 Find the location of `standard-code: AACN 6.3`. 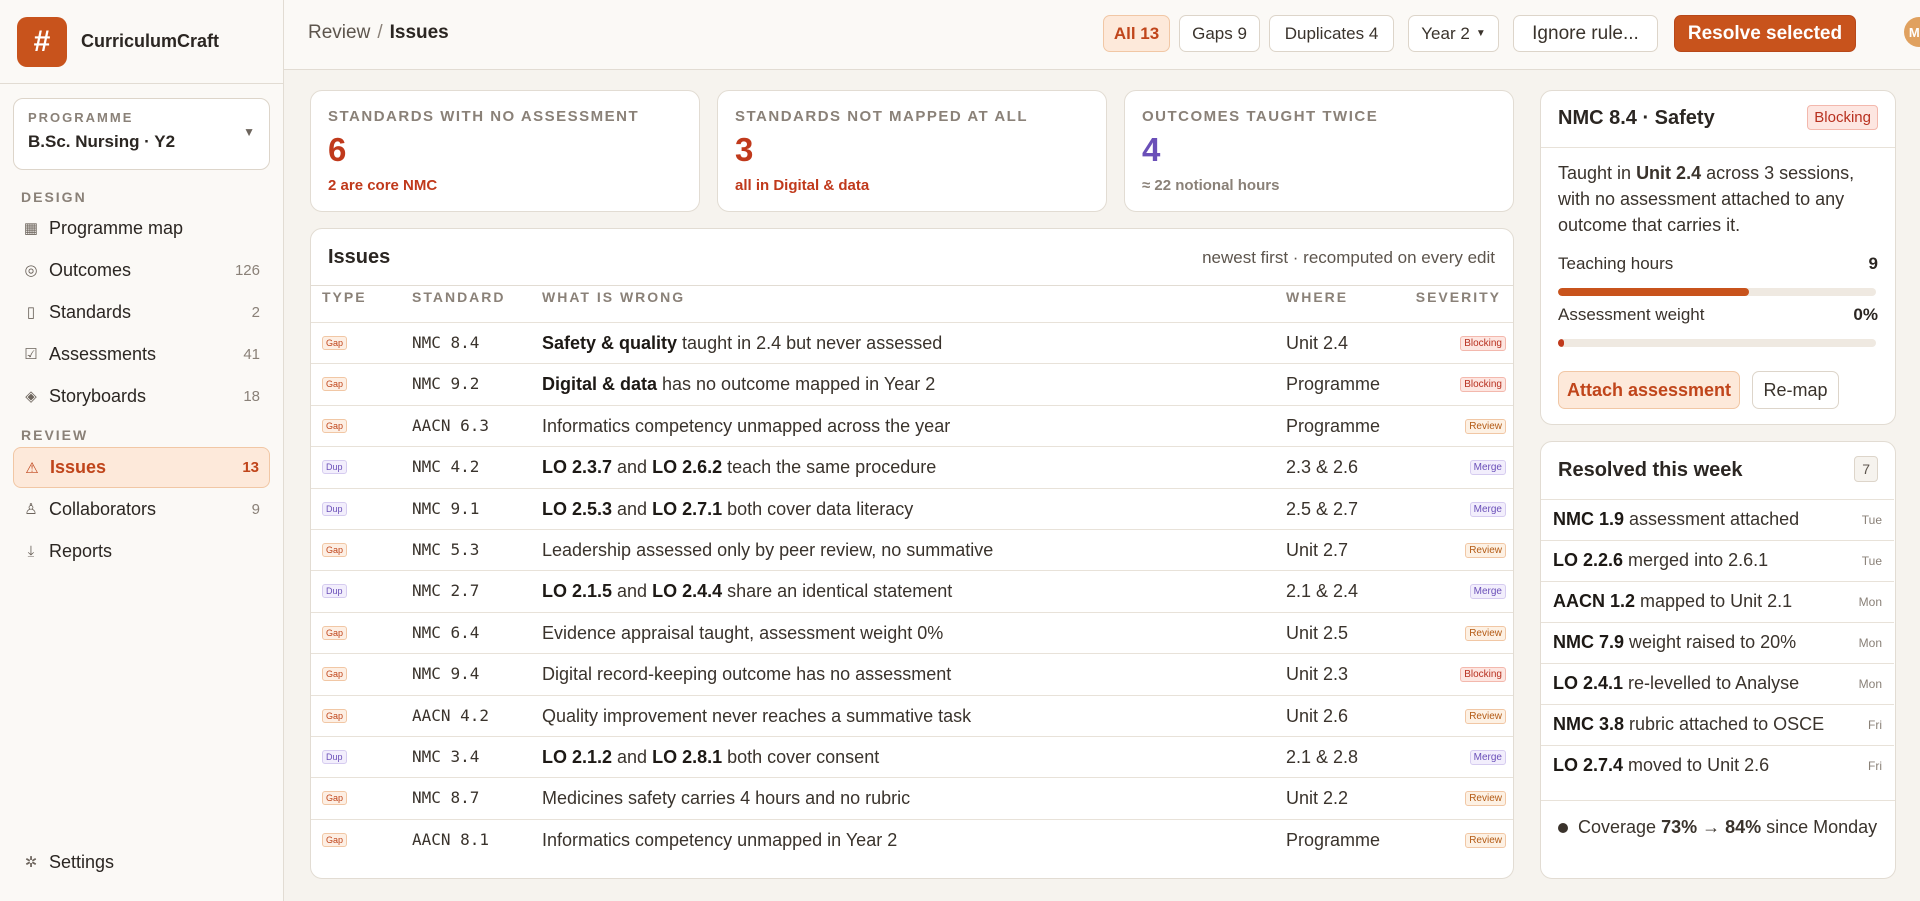

standard-code: AACN 6.3 is located at coordinates (451, 425).